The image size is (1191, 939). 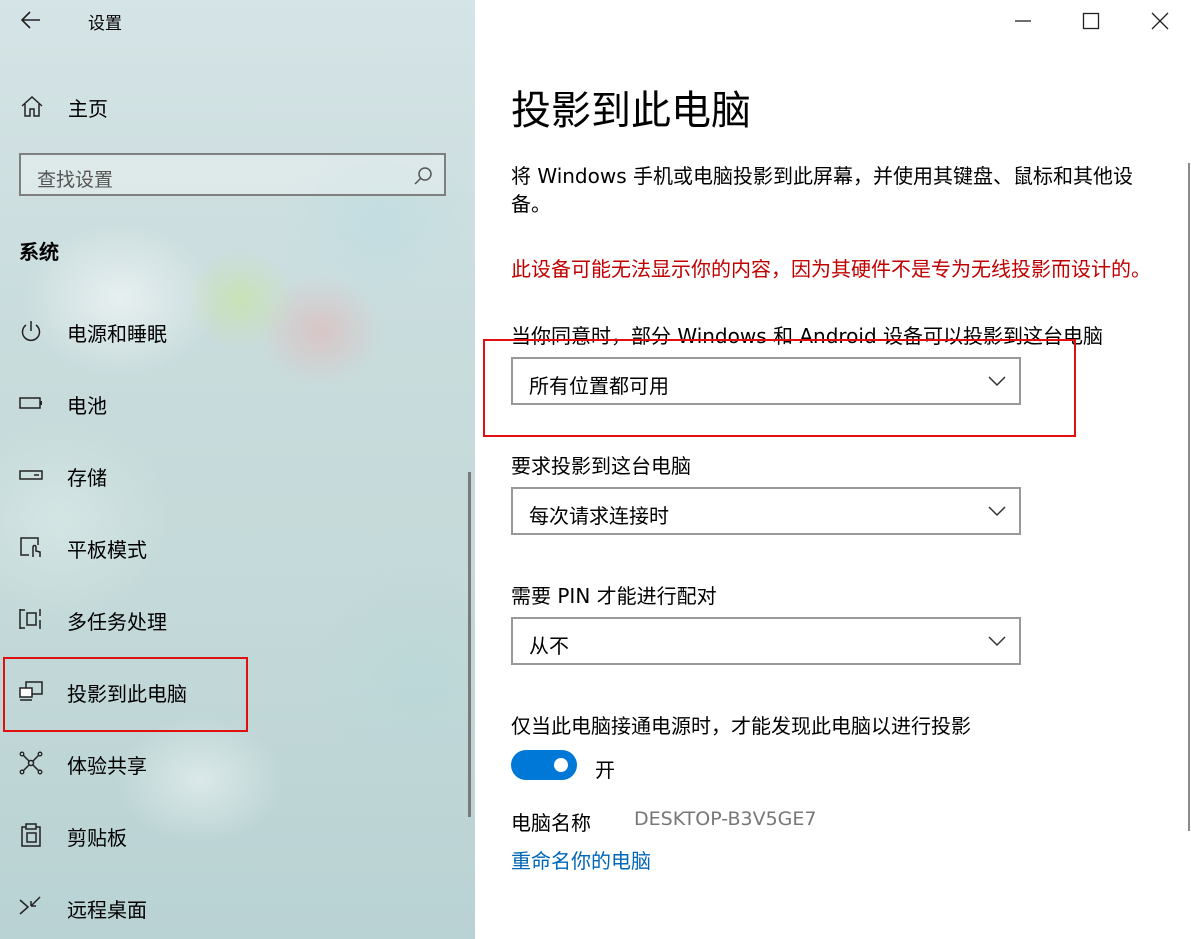 I want to click on project-to-pc-icon, so click(x=31, y=691).